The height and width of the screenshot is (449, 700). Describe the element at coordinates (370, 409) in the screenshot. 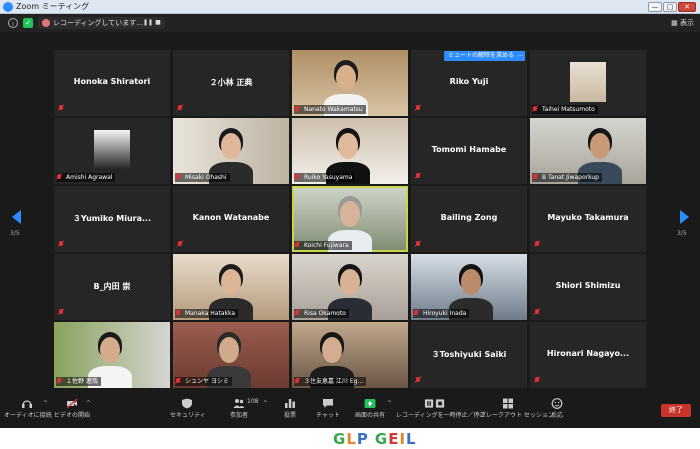

I see `share-screen-button: 画面の共有` at that location.